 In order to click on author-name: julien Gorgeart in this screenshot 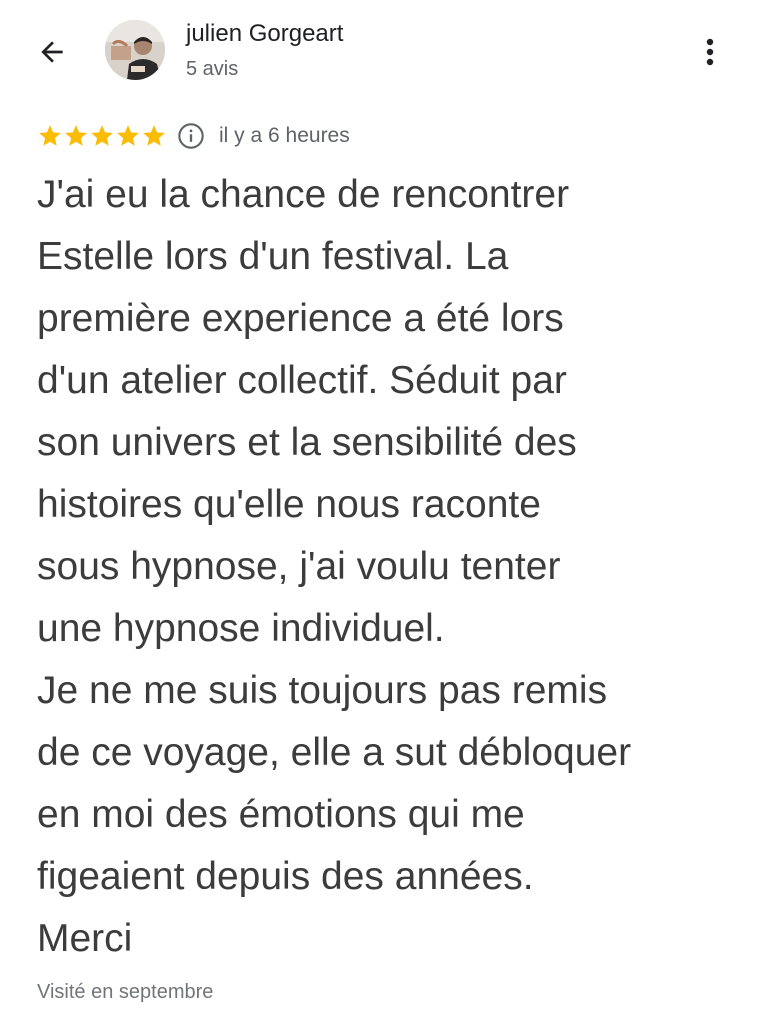, I will do `click(264, 34)`.